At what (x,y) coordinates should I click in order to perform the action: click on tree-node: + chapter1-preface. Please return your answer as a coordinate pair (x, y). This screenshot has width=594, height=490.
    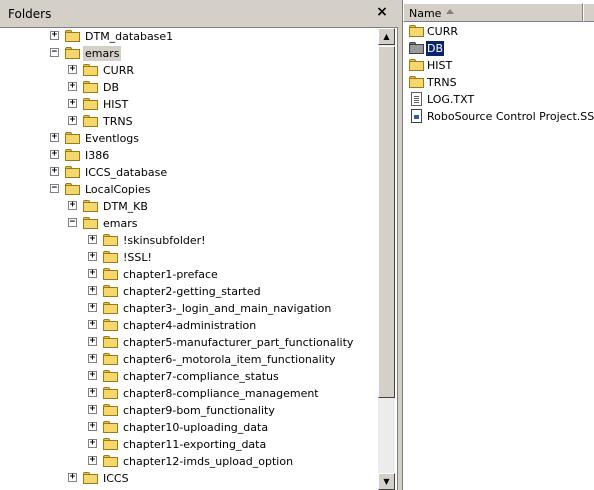
    Looking at the image, I should click on (189, 274).